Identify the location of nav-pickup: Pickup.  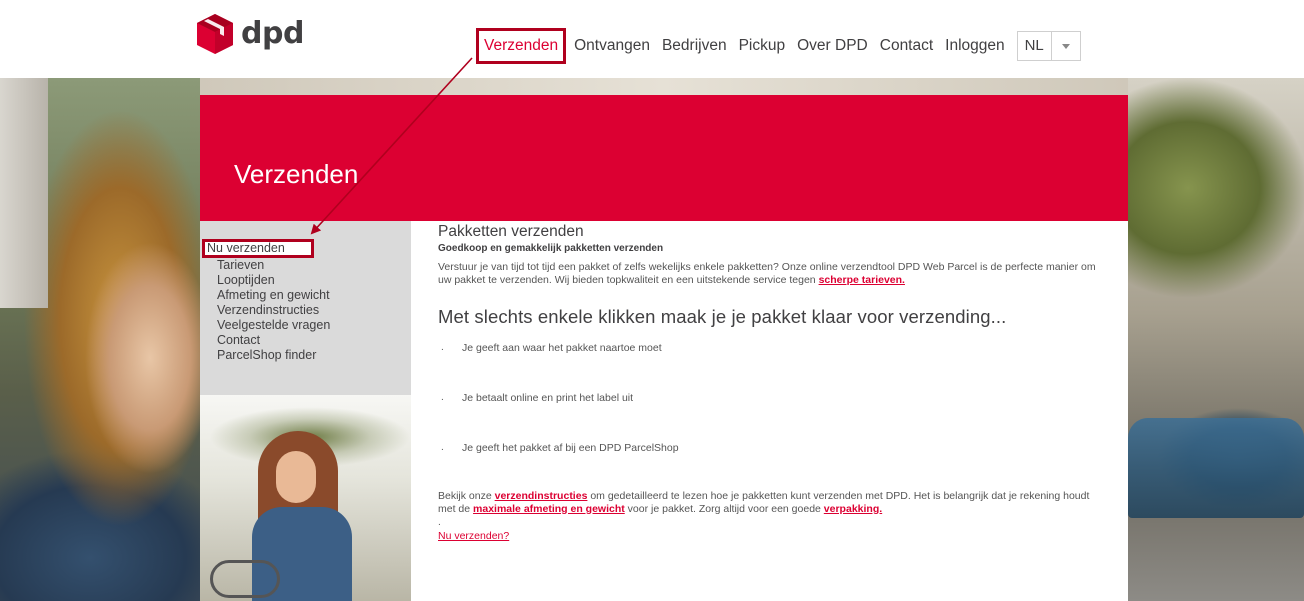
(762, 46).